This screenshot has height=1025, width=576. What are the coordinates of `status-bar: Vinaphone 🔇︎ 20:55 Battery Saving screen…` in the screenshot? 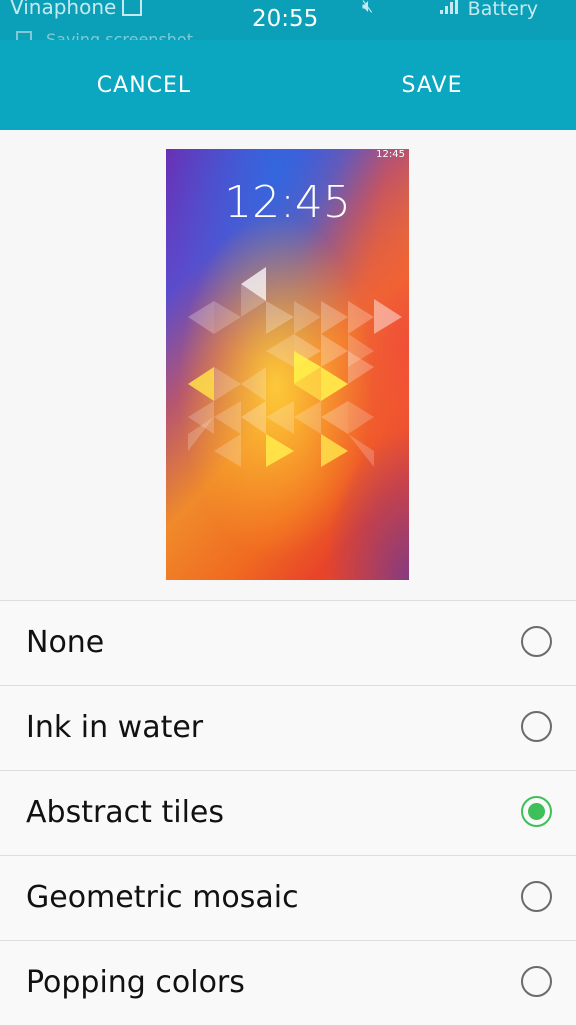 It's located at (288, 24).